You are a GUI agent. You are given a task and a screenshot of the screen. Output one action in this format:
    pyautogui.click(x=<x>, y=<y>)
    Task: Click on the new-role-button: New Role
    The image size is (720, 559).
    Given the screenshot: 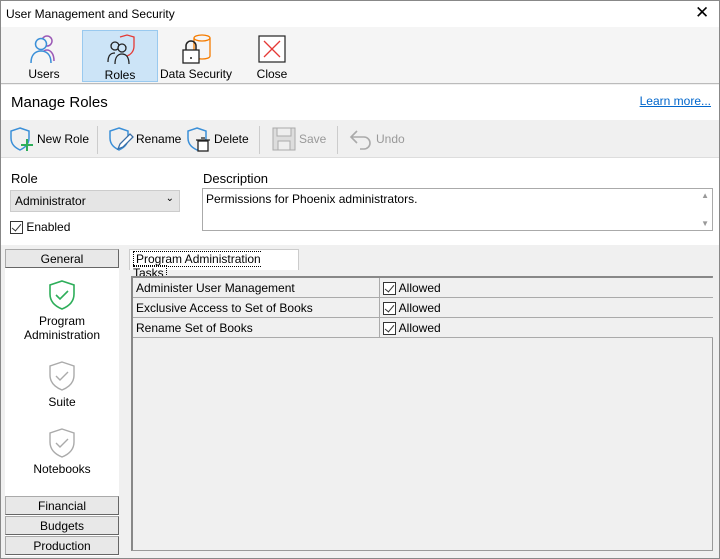 What is the action you would take?
    pyautogui.click(x=49, y=139)
    